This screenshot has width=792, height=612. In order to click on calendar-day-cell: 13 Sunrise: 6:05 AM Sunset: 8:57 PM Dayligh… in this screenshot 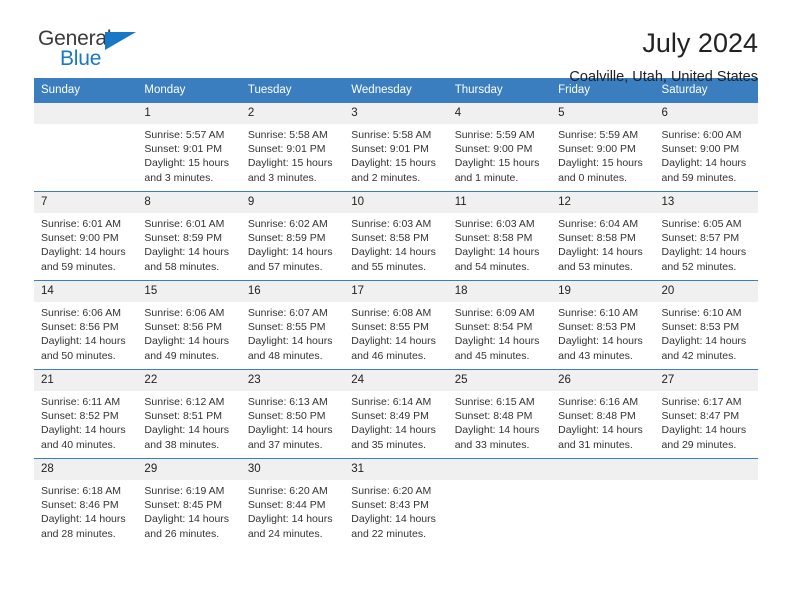, I will do `click(706, 236)`.